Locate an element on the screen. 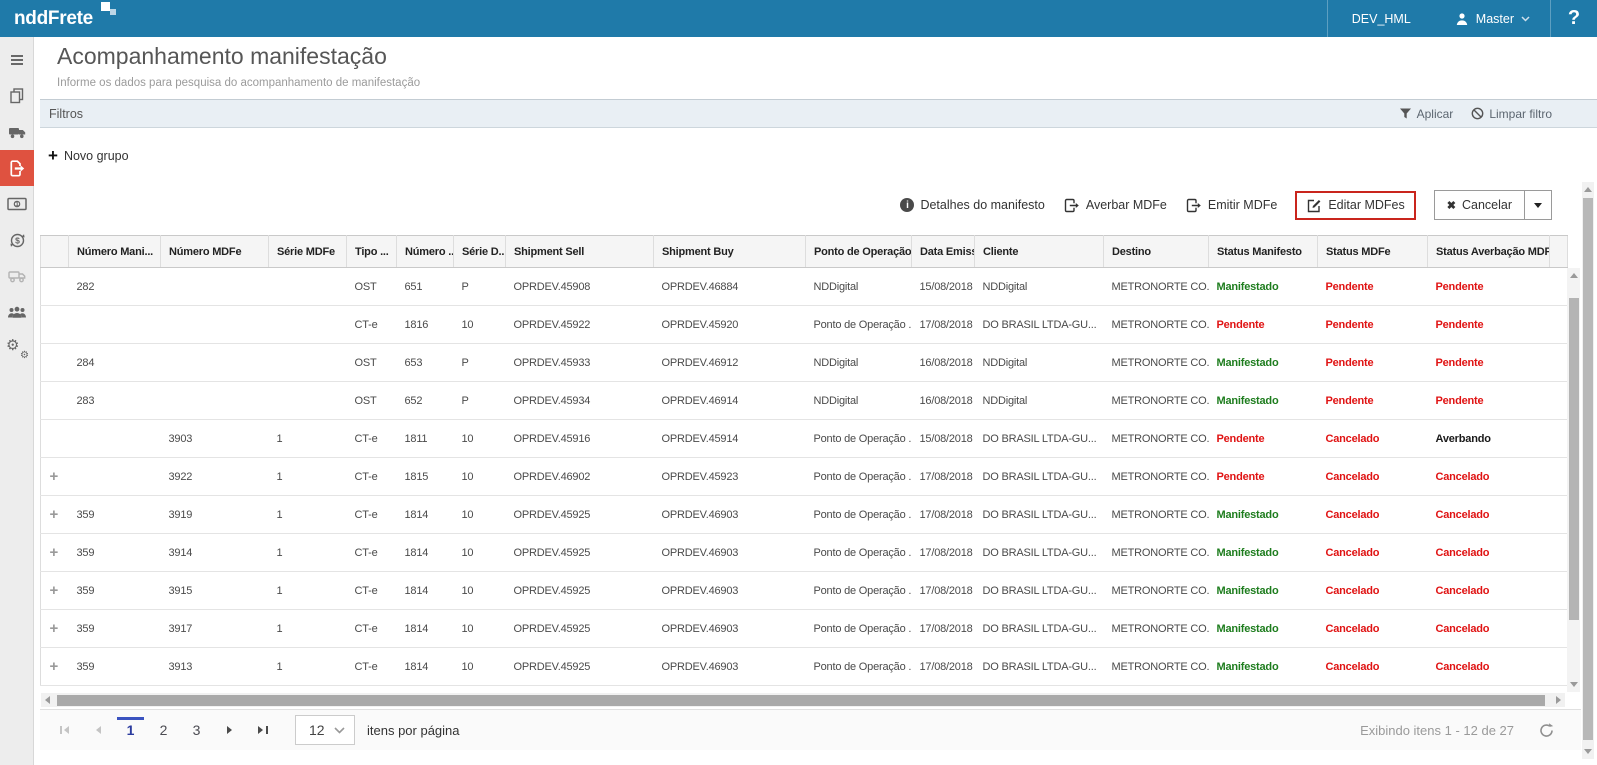  user-menu: Master is located at coordinates (1492, 19).